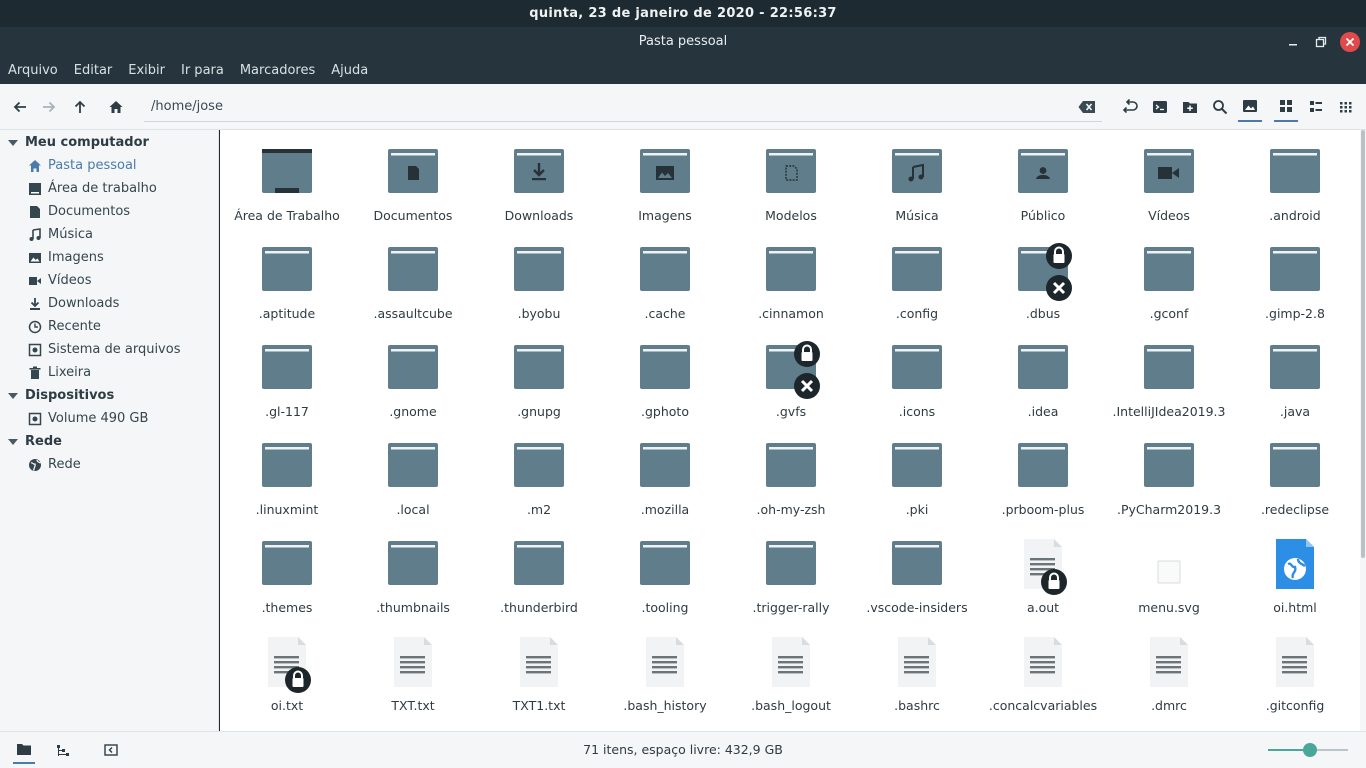 Image resolution: width=1366 pixels, height=768 pixels. What do you see at coordinates (1295, 564) in the screenshot?
I see `html-file-icon` at bounding box center [1295, 564].